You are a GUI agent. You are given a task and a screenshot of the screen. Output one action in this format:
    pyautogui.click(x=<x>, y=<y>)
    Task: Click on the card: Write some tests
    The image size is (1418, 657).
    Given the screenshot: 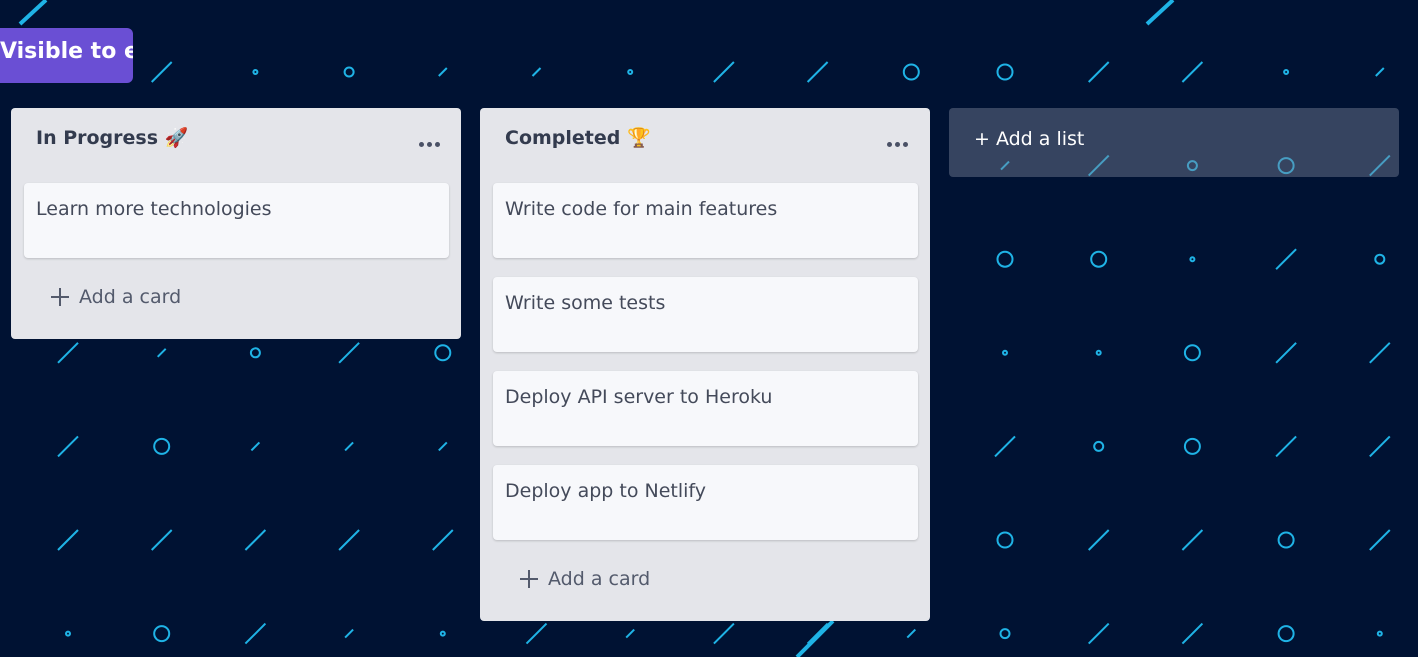 What is the action you would take?
    pyautogui.click(x=705, y=314)
    